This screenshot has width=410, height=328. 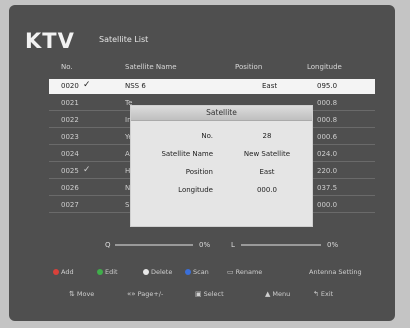 What do you see at coordinates (316, 294) in the screenshot?
I see `exit-icon: ↰` at bounding box center [316, 294].